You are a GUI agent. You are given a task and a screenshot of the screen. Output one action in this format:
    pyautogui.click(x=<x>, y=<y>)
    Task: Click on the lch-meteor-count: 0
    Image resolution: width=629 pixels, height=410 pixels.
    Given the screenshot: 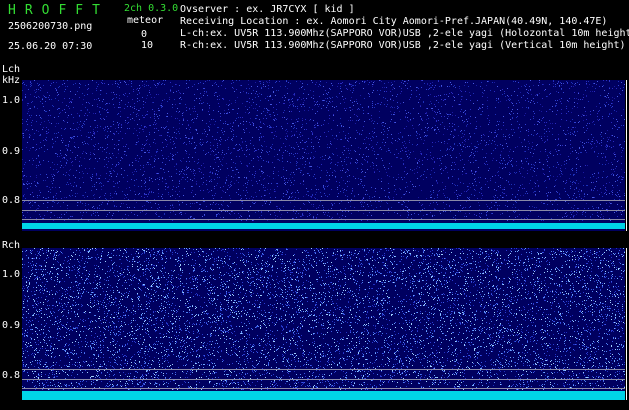 What is the action you would take?
    pyautogui.click(x=144, y=34)
    